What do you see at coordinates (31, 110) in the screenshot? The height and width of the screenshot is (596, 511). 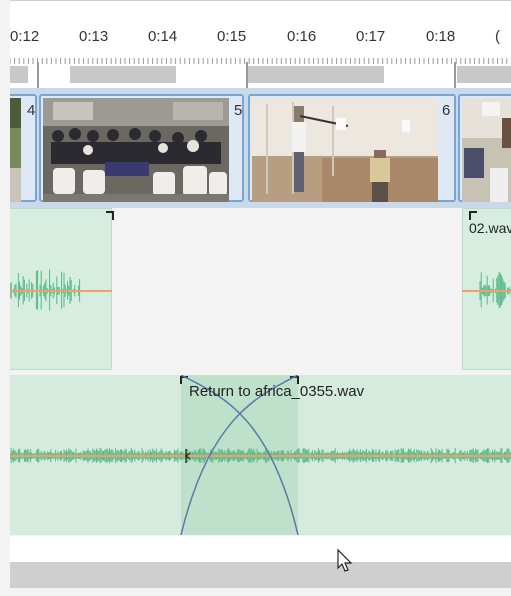 I see `clip-number: 4` at bounding box center [31, 110].